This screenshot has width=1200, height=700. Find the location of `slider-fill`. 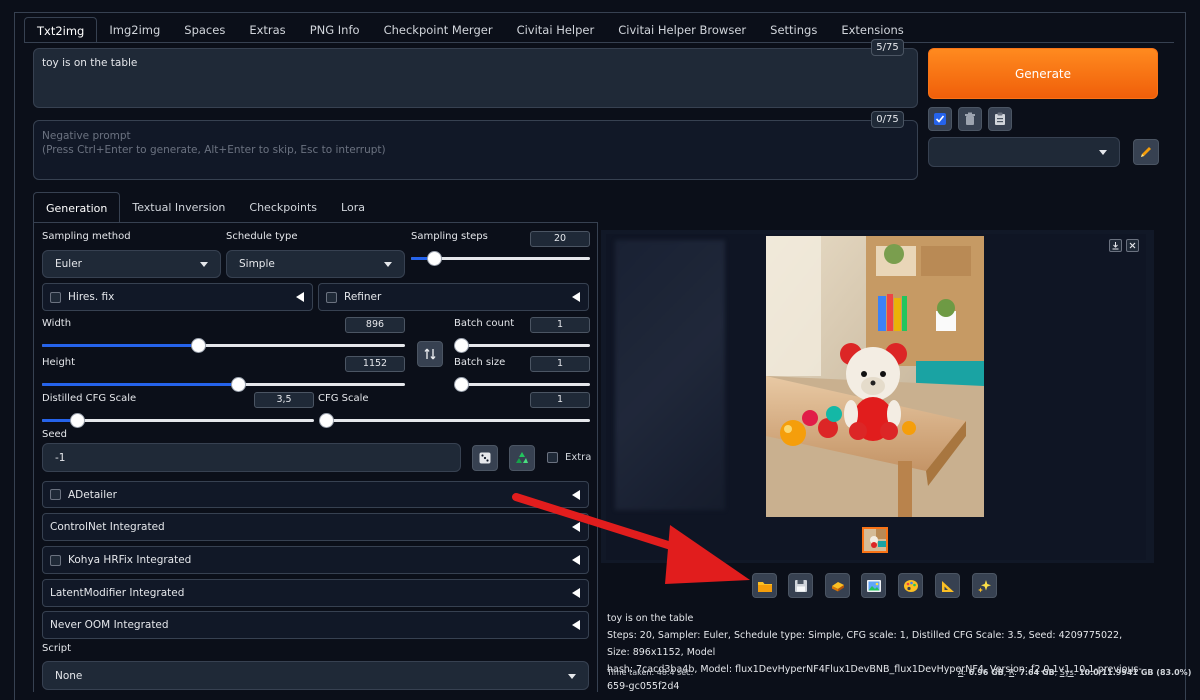

slider-fill is located at coordinates (140, 384).